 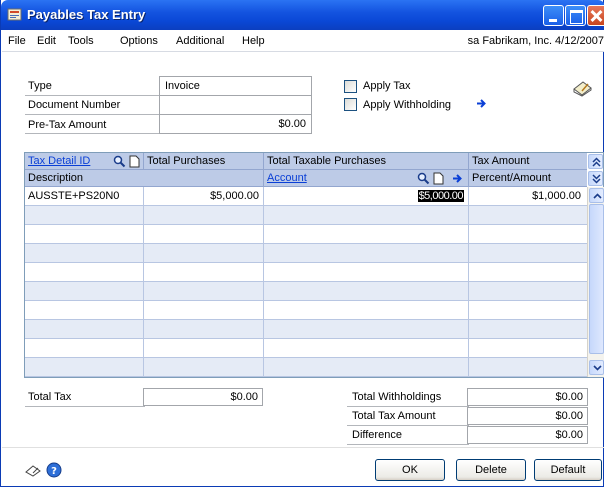 I want to click on difference-value: $0.00, so click(x=569, y=435).